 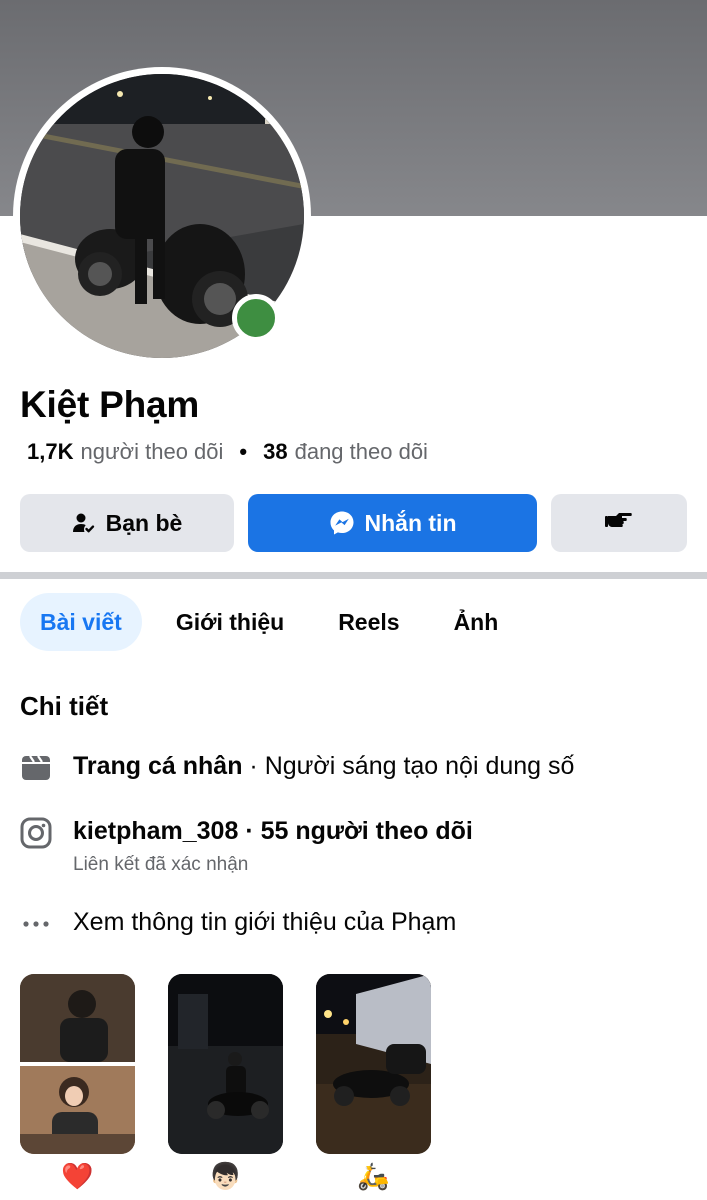 What do you see at coordinates (50, 452) in the screenshot?
I see `followers-count: 1,7K` at bounding box center [50, 452].